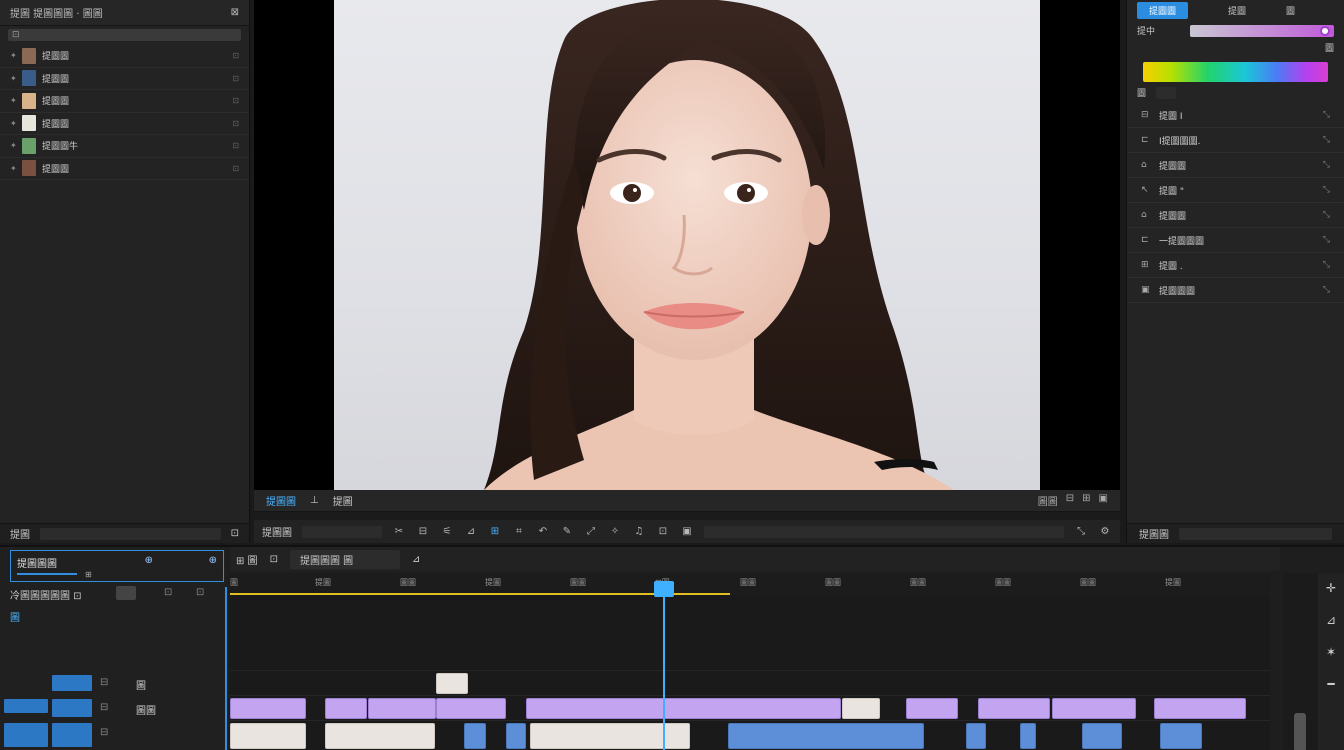 The height and width of the screenshot is (750, 1344). Describe the element at coordinates (1262, 30) in the screenshot. I see `color-slider` at that location.